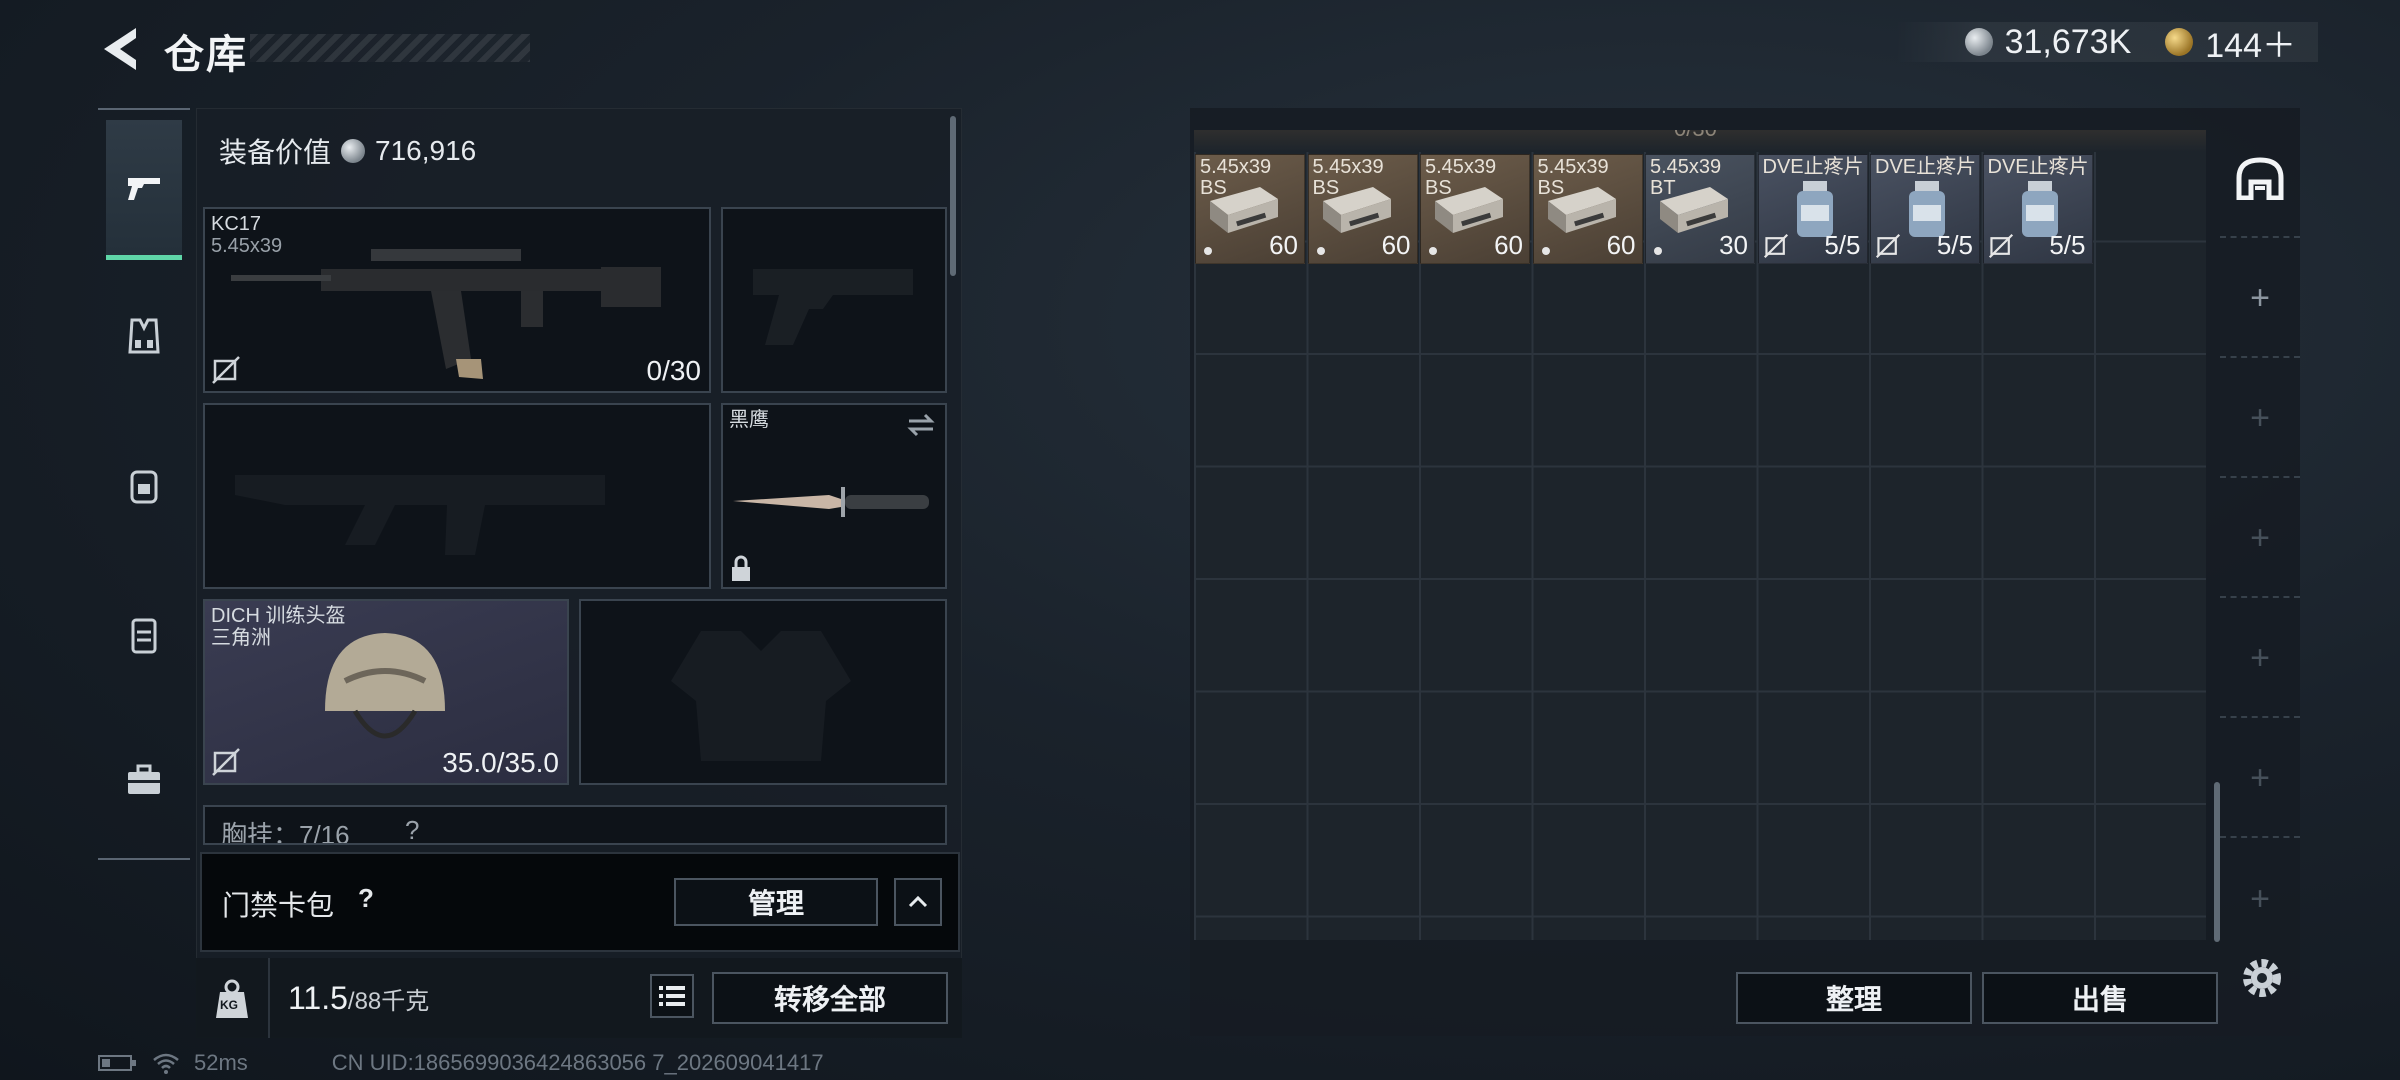  I want to click on gold-currency-value: 144＋, so click(2250, 42).